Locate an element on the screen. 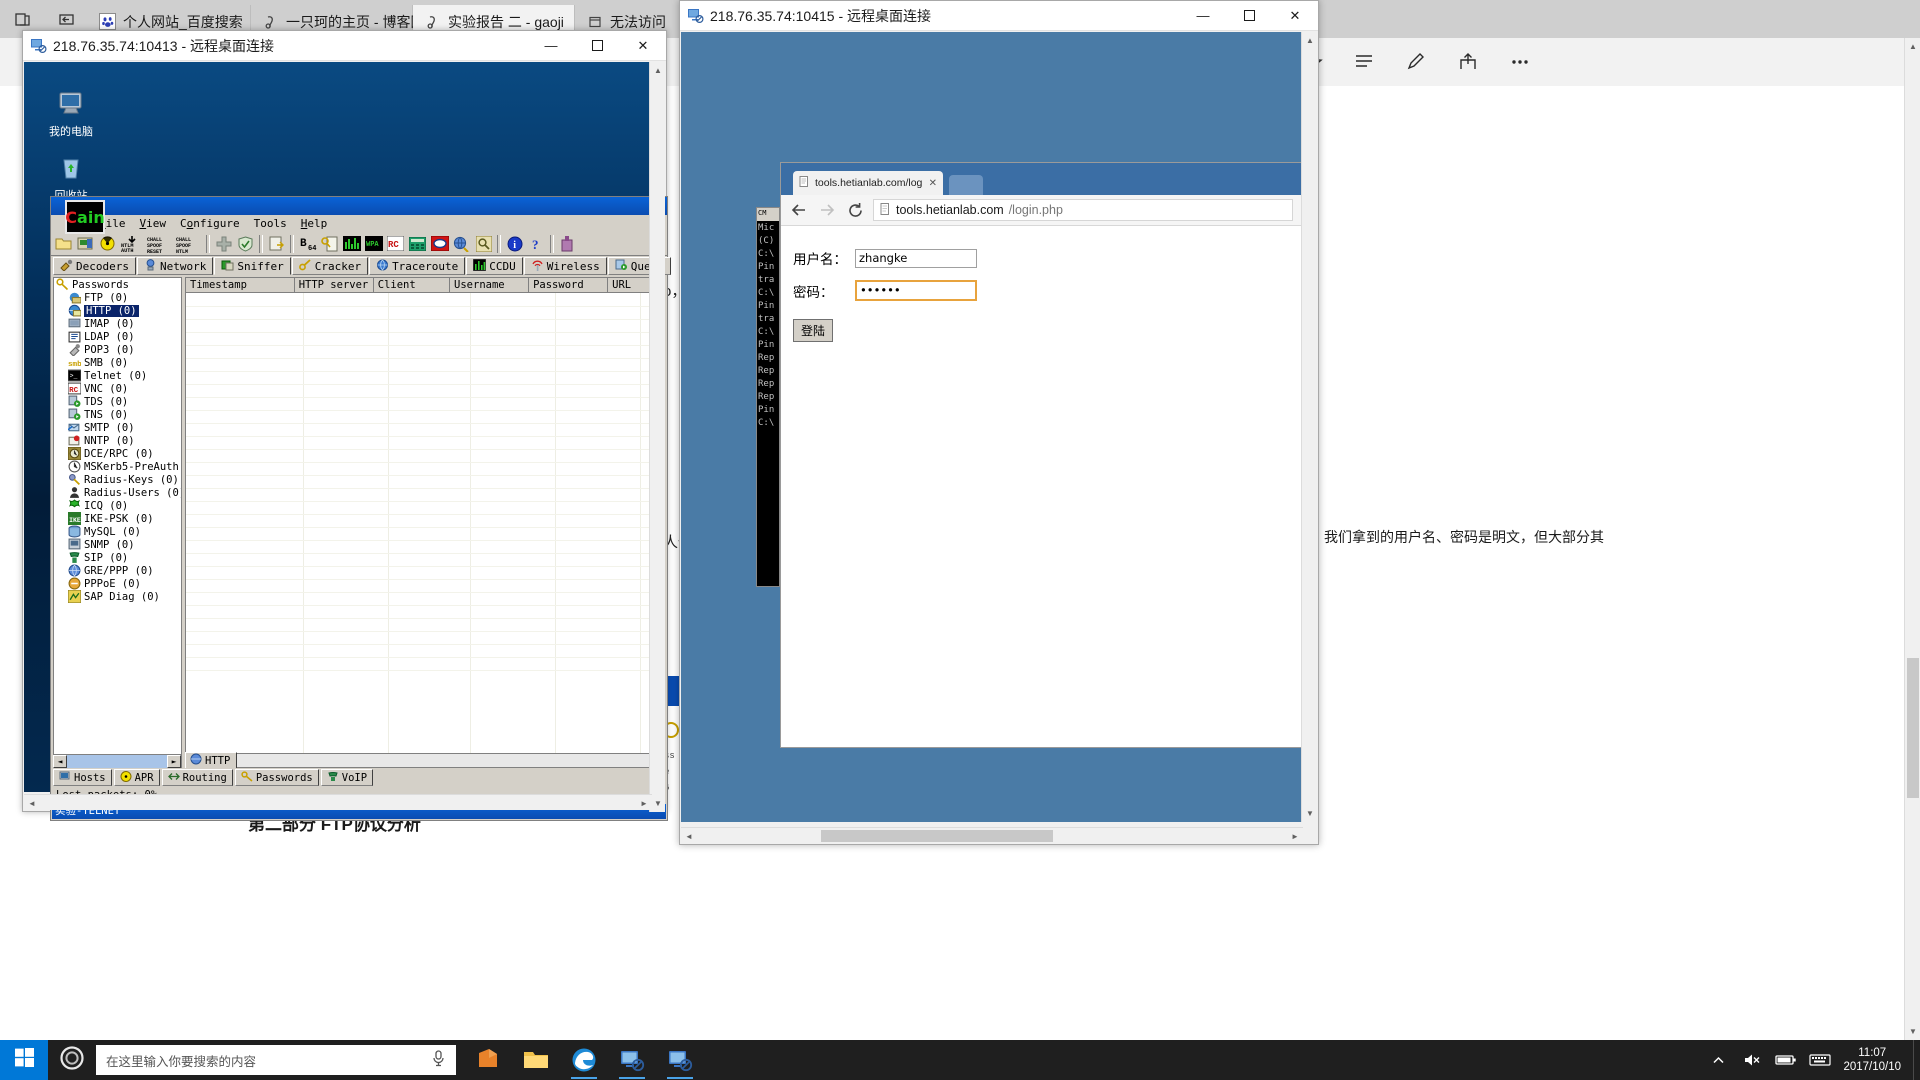 The height and width of the screenshot is (1080, 1920). tree-item-mysql: MySQL (0) is located at coordinates (117, 531).